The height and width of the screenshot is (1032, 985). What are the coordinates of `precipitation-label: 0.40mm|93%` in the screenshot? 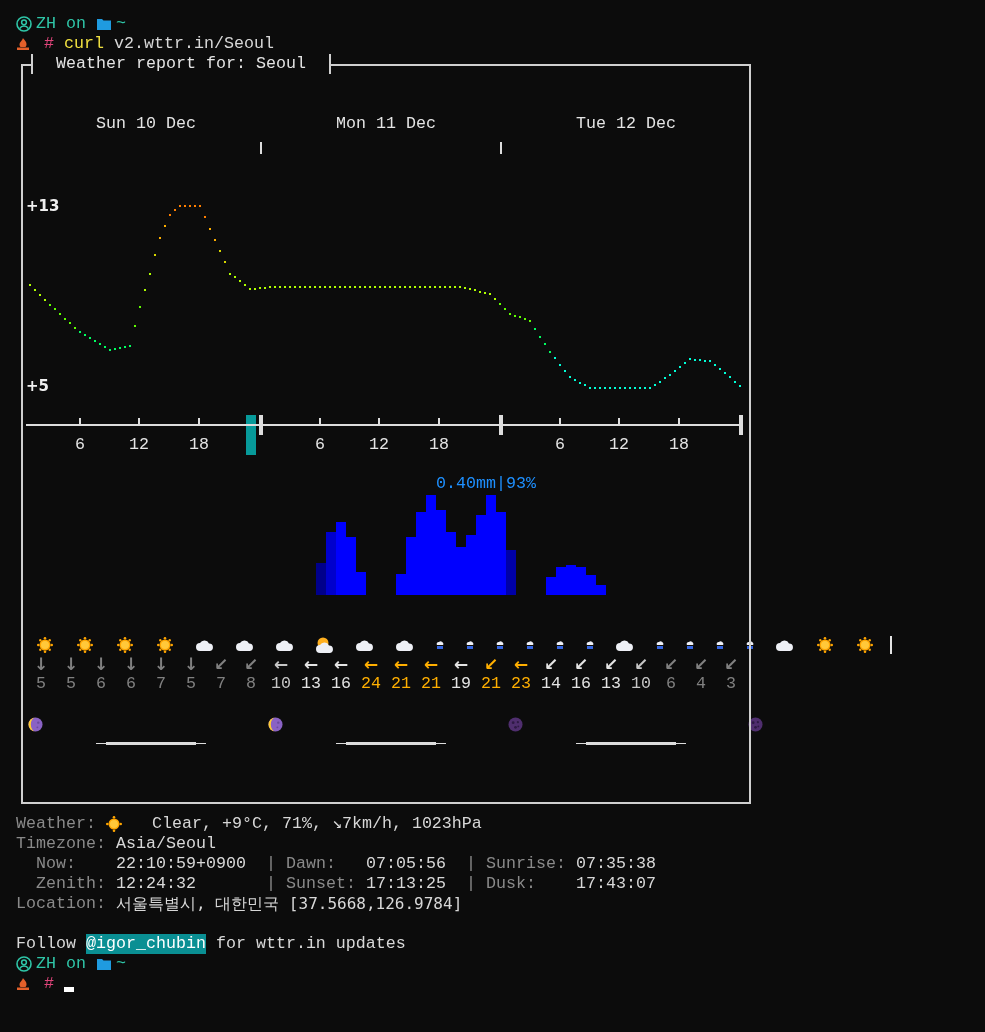 It's located at (486, 483).